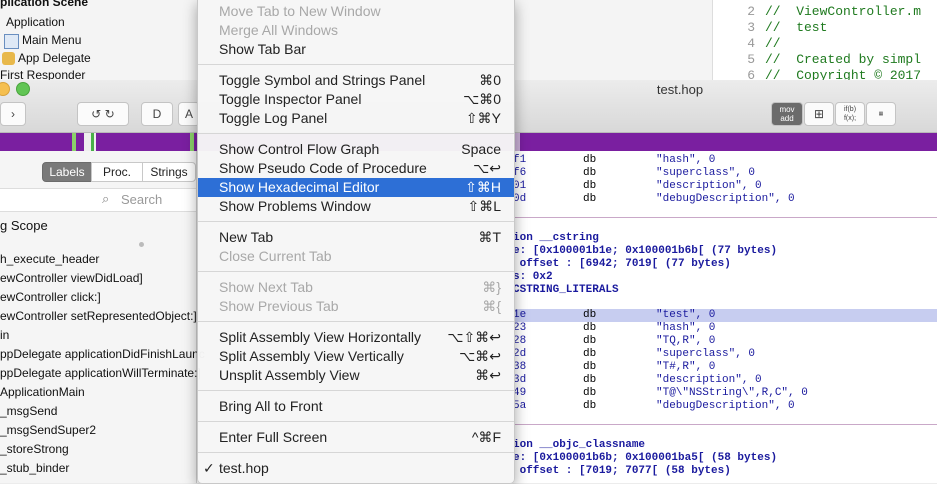  Describe the element at coordinates (117, 172) in the screenshot. I see `tab-procedures: Proc.` at that location.